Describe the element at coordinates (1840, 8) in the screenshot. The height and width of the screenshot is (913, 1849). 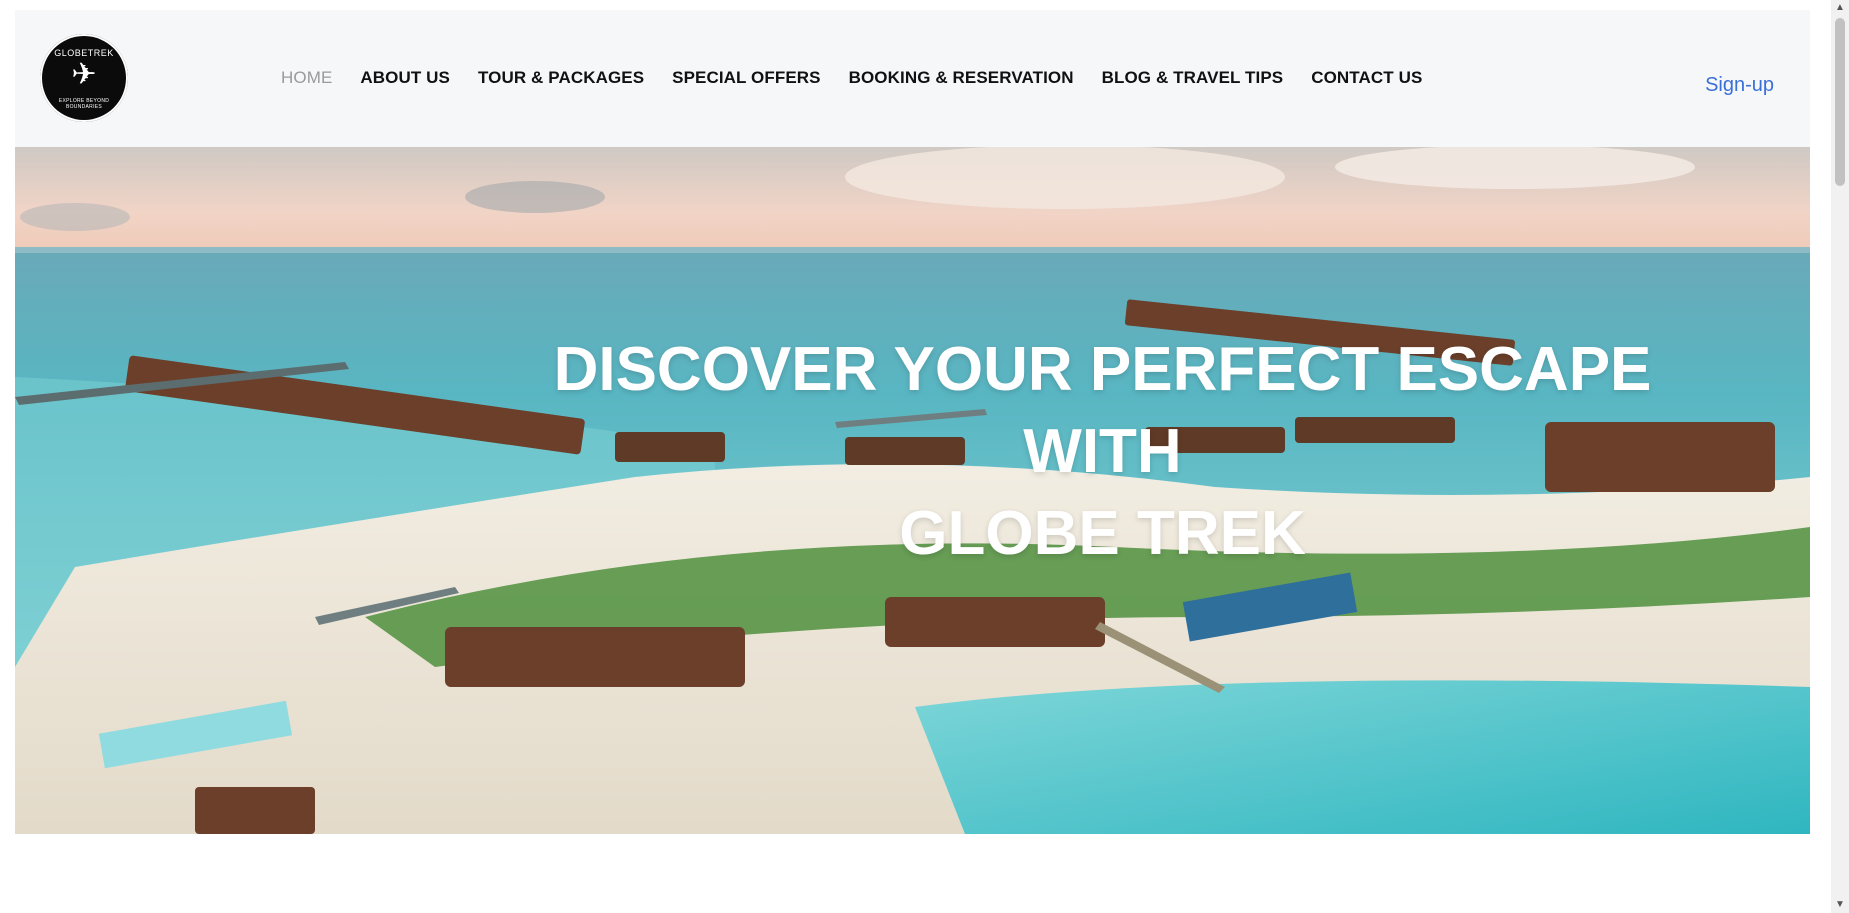
I see `scroll-up-icon: ▲` at that location.